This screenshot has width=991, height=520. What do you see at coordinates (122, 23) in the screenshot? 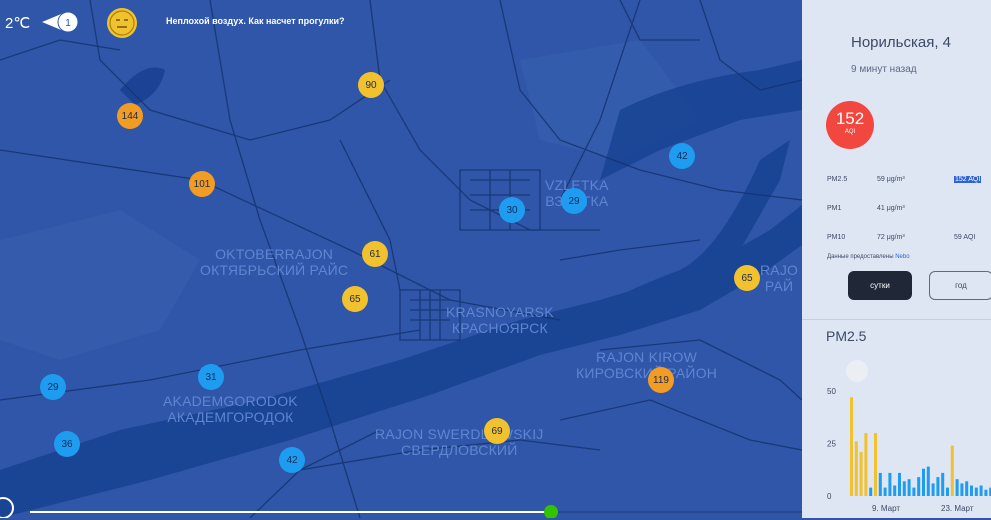
I see `neutral-face-icon` at bounding box center [122, 23].